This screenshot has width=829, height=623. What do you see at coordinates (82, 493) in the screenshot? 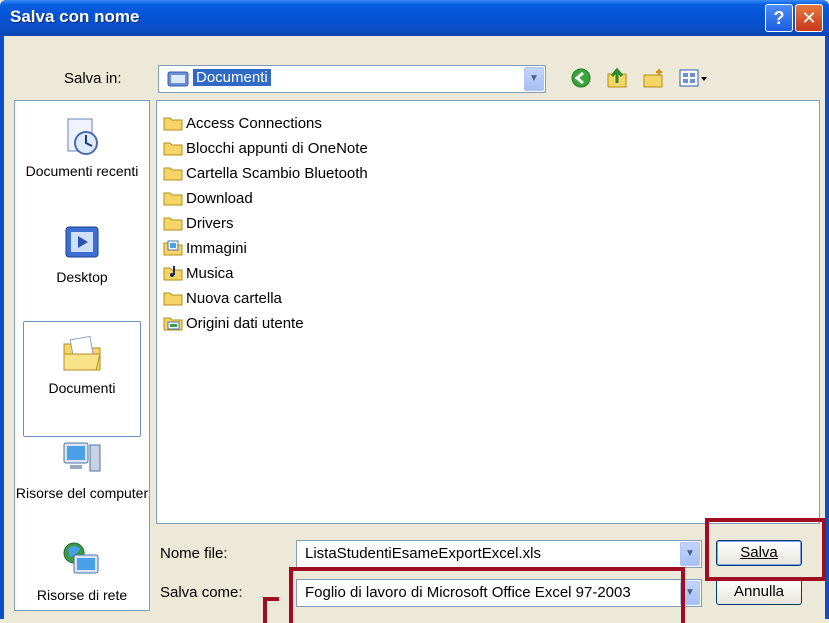
I see `place-label: Risorse del computer` at bounding box center [82, 493].